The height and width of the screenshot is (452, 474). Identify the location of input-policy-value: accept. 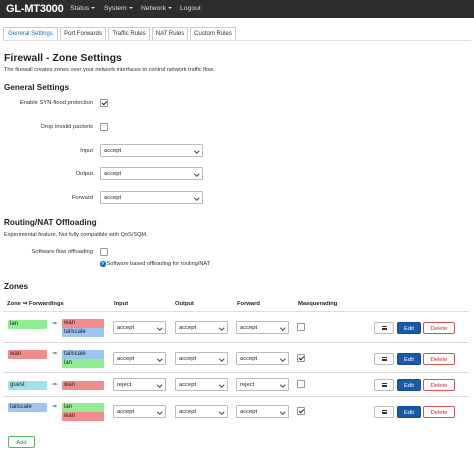
(113, 151).